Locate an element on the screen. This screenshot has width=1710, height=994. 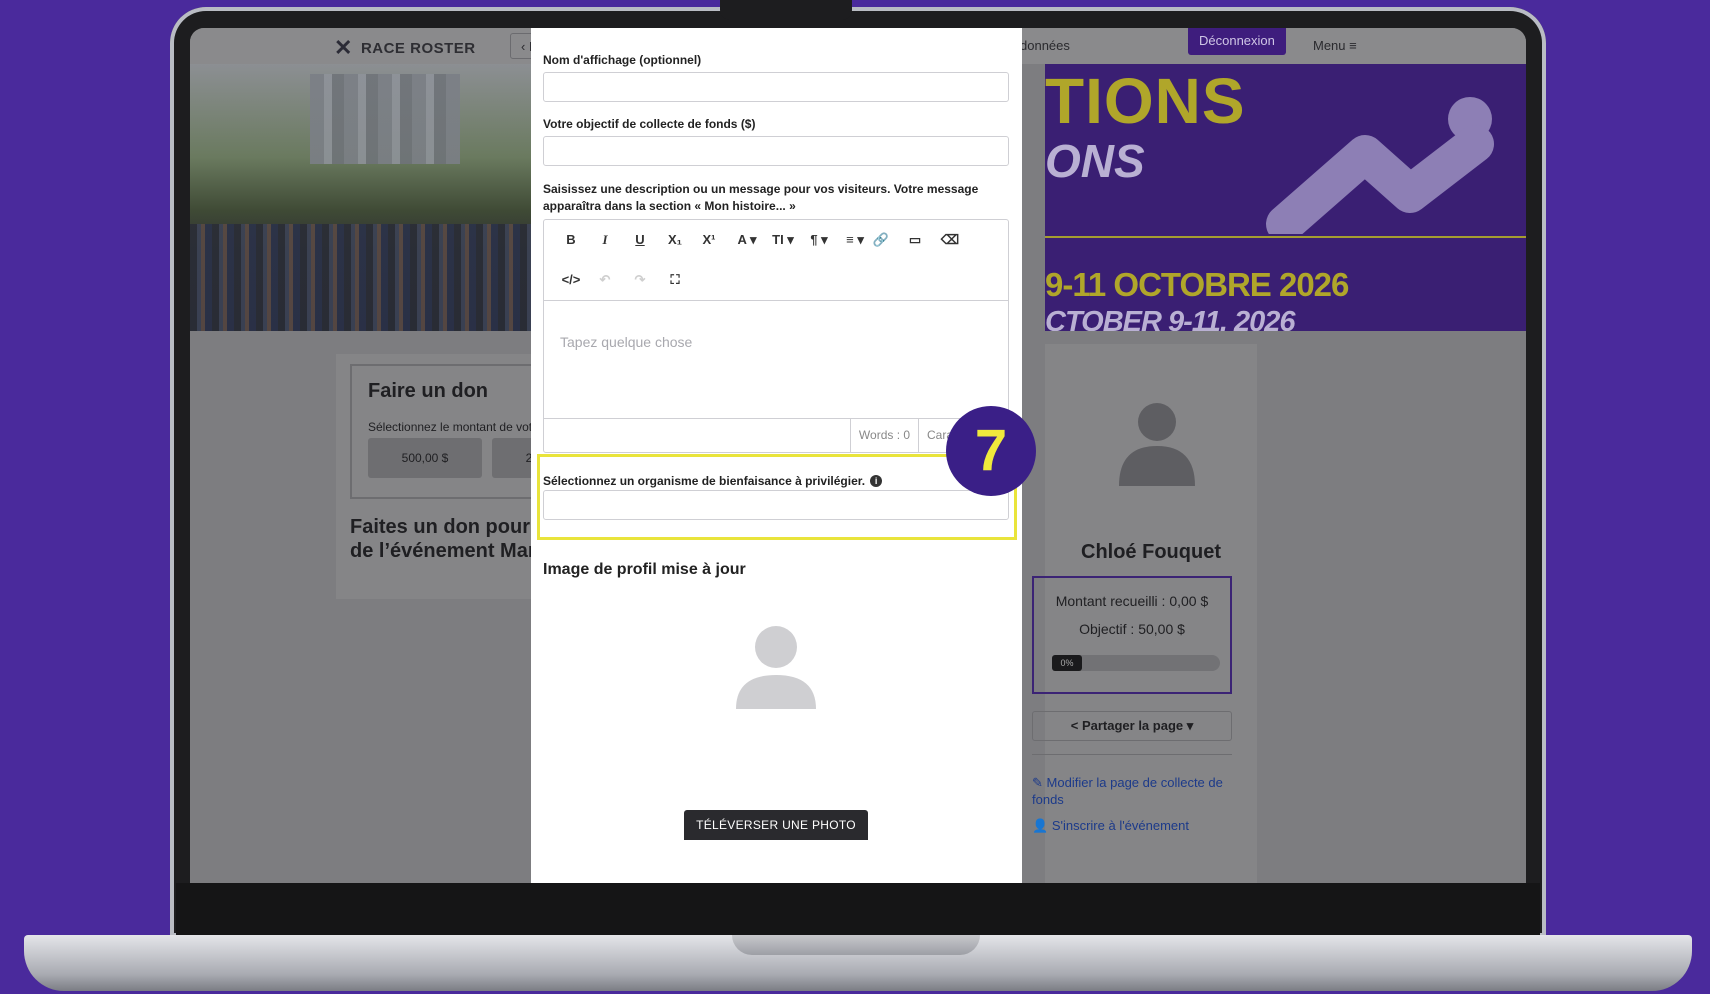
laptop-bezel is located at coordinates (858, 909).